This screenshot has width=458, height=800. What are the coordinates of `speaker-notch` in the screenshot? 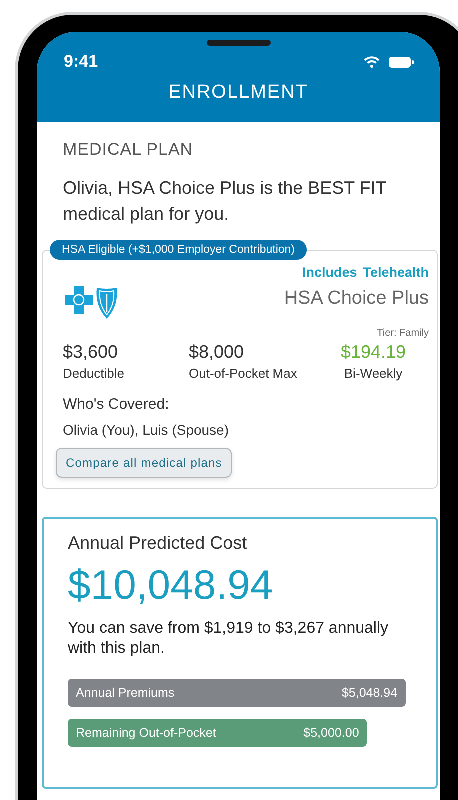 It's located at (239, 43).